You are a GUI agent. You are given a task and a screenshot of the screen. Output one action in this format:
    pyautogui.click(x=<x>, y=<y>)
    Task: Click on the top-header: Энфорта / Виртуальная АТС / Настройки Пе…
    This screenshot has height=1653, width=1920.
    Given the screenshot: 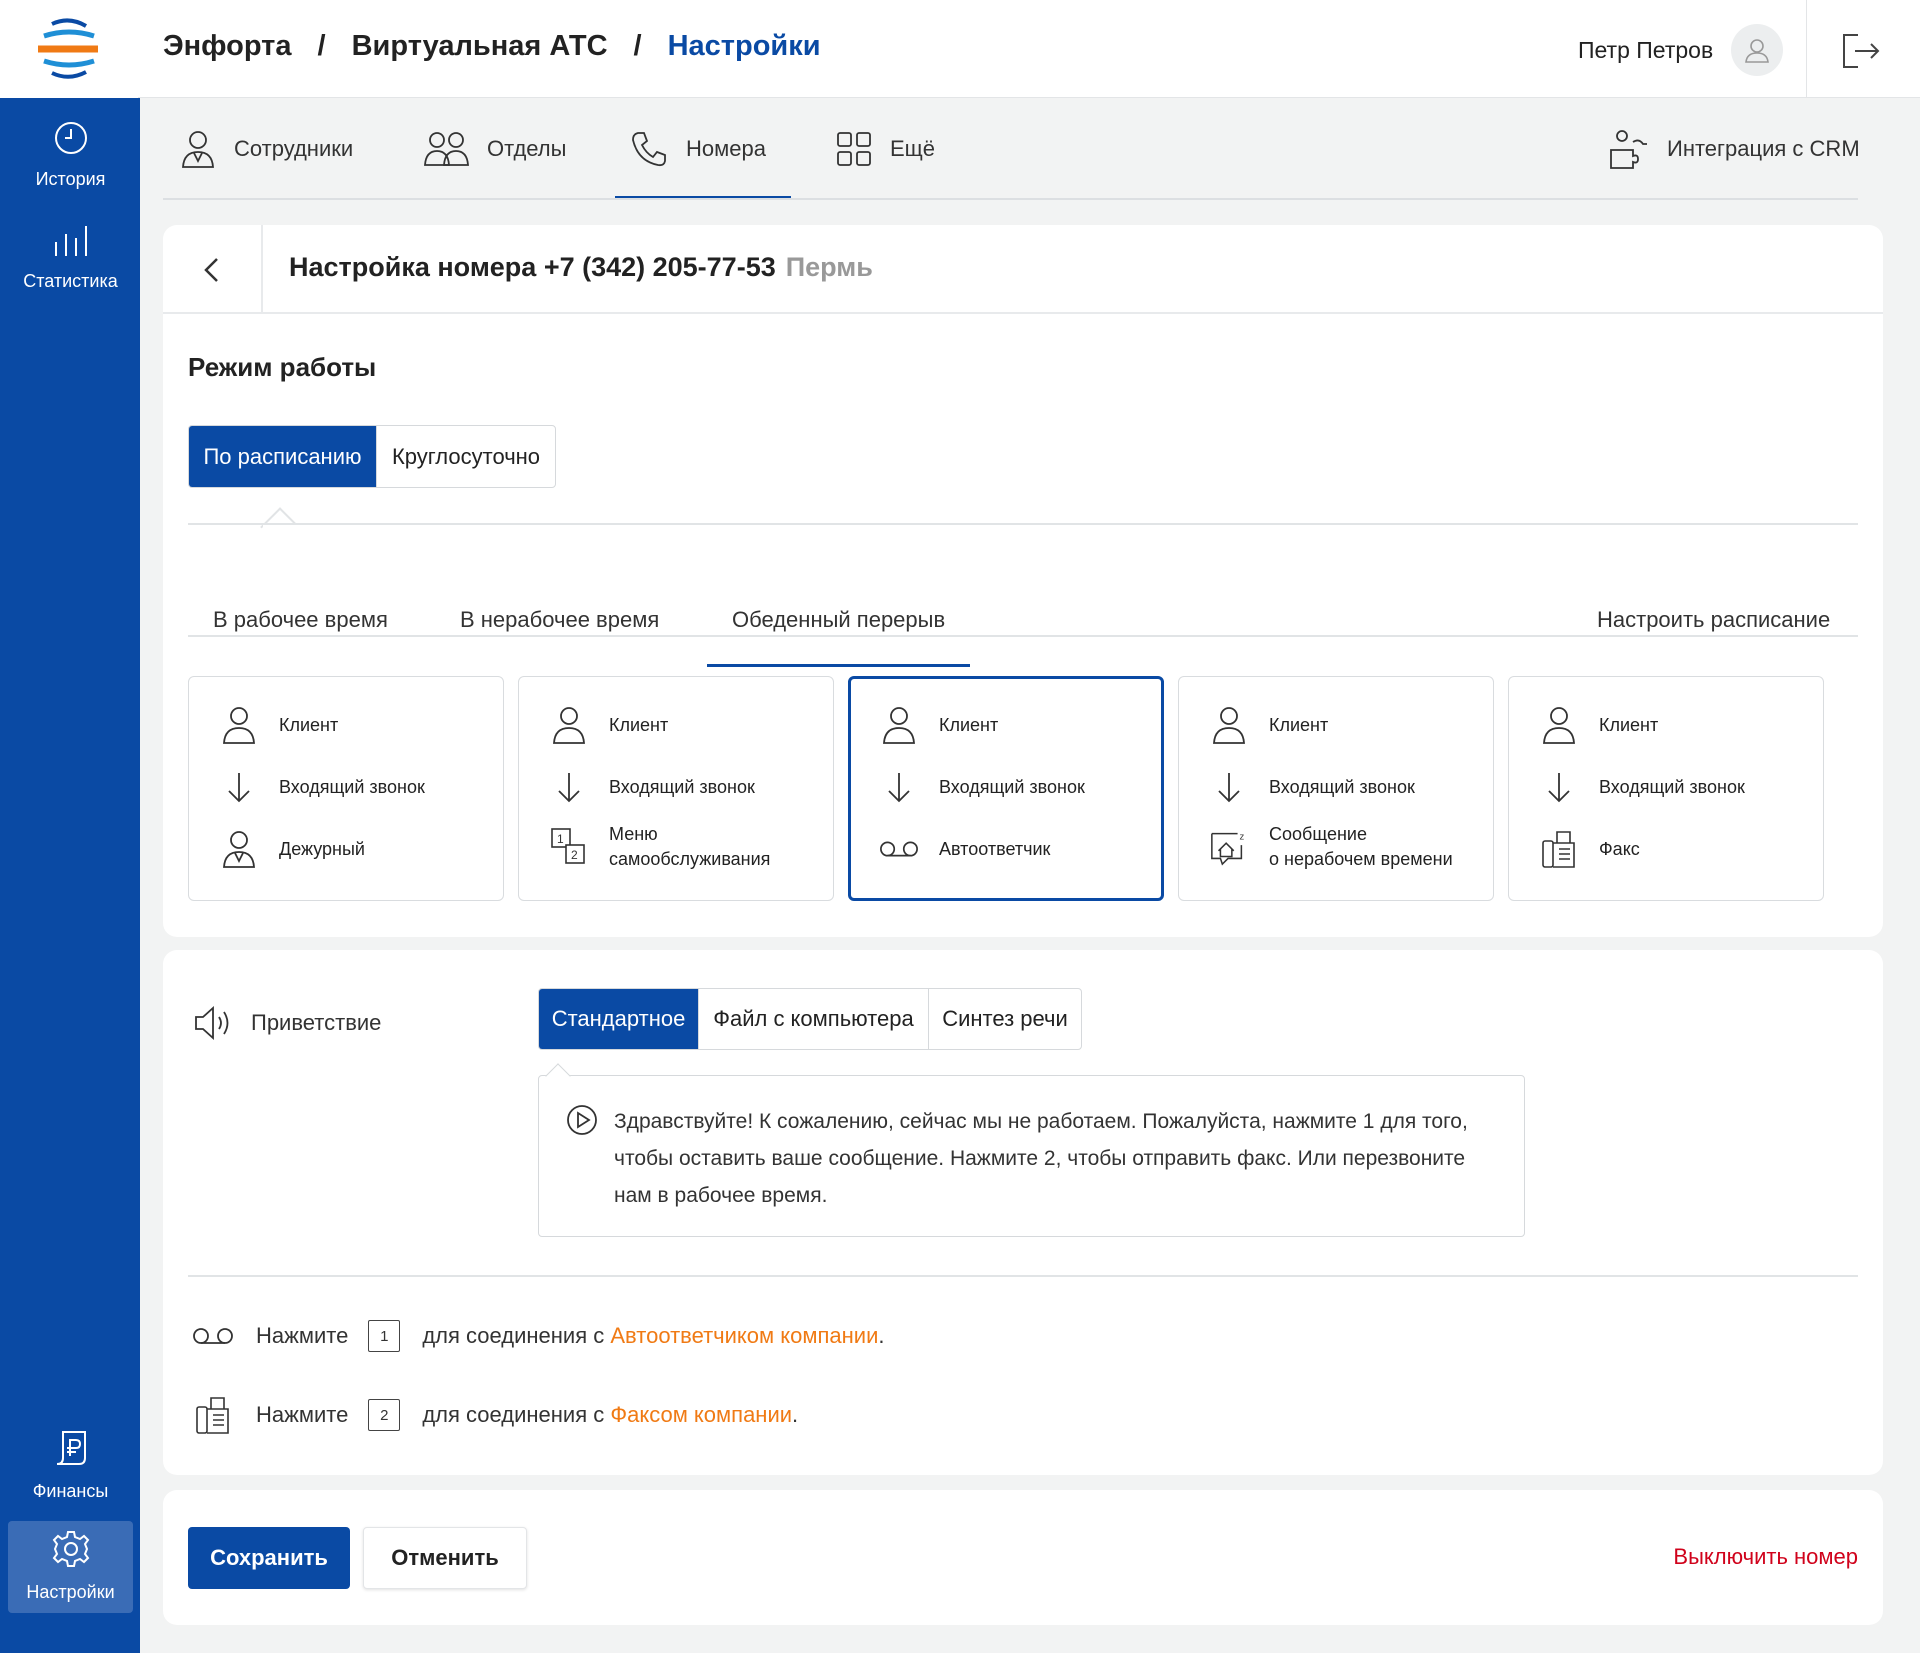 What is the action you would take?
    pyautogui.click(x=960, y=49)
    